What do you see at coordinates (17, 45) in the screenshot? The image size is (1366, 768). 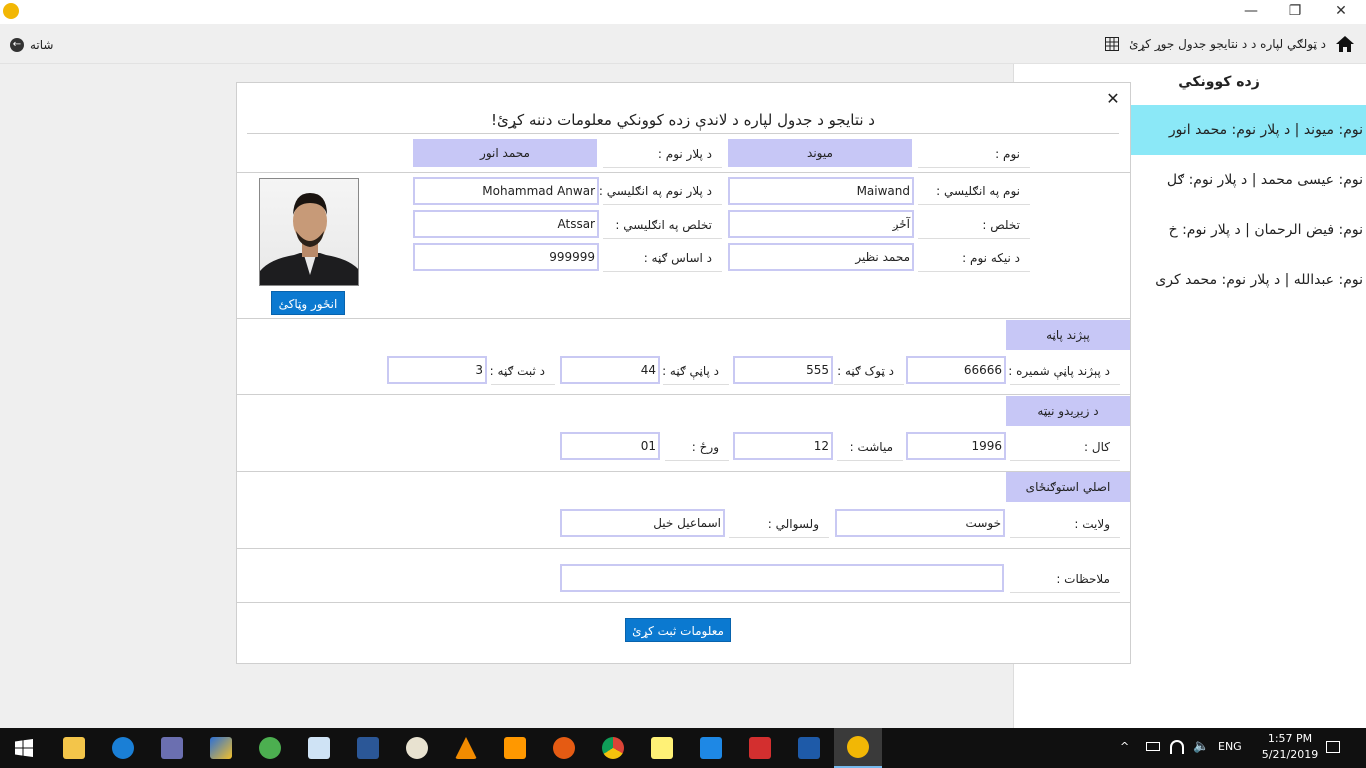 I see `back-arrow-icon: ←` at bounding box center [17, 45].